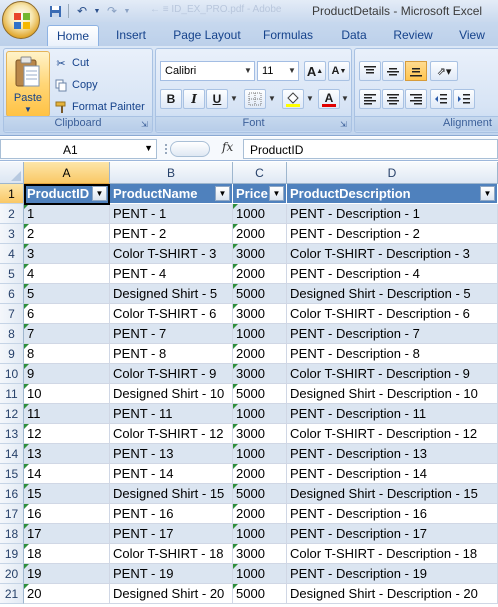  Describe the element at coordinates (370, 149) in the screenshot. I see `formula-input: ProductID` at that location.